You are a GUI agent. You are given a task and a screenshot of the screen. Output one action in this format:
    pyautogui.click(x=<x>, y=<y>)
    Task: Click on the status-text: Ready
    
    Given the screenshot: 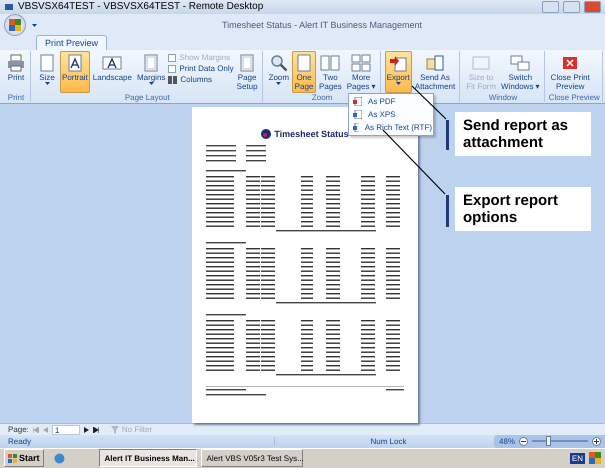 What is the action you would take?
    pyautogui.click(x=137, y=441)
    